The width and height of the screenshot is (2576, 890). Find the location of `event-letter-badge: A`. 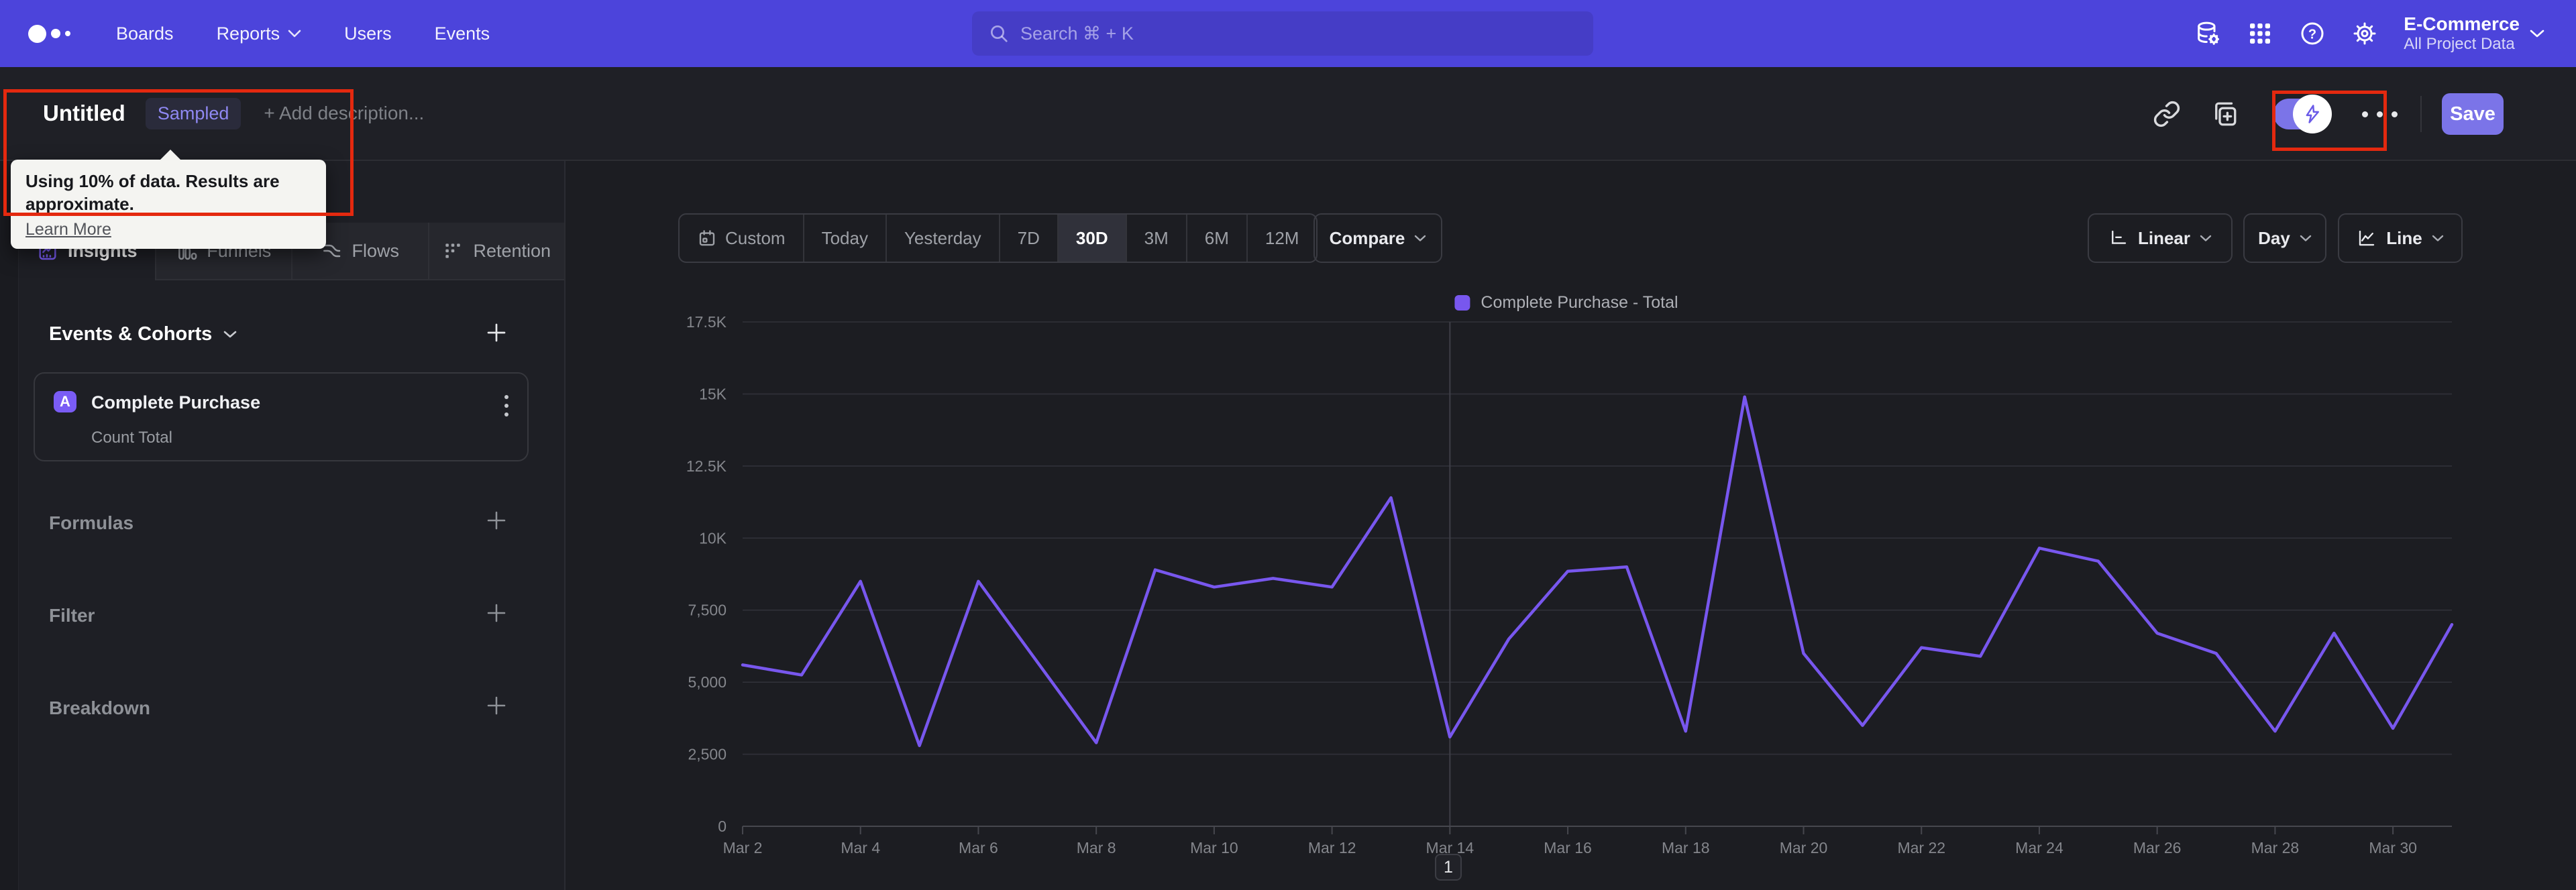

event-letter-badge: A is located at coordinates (65, 401).